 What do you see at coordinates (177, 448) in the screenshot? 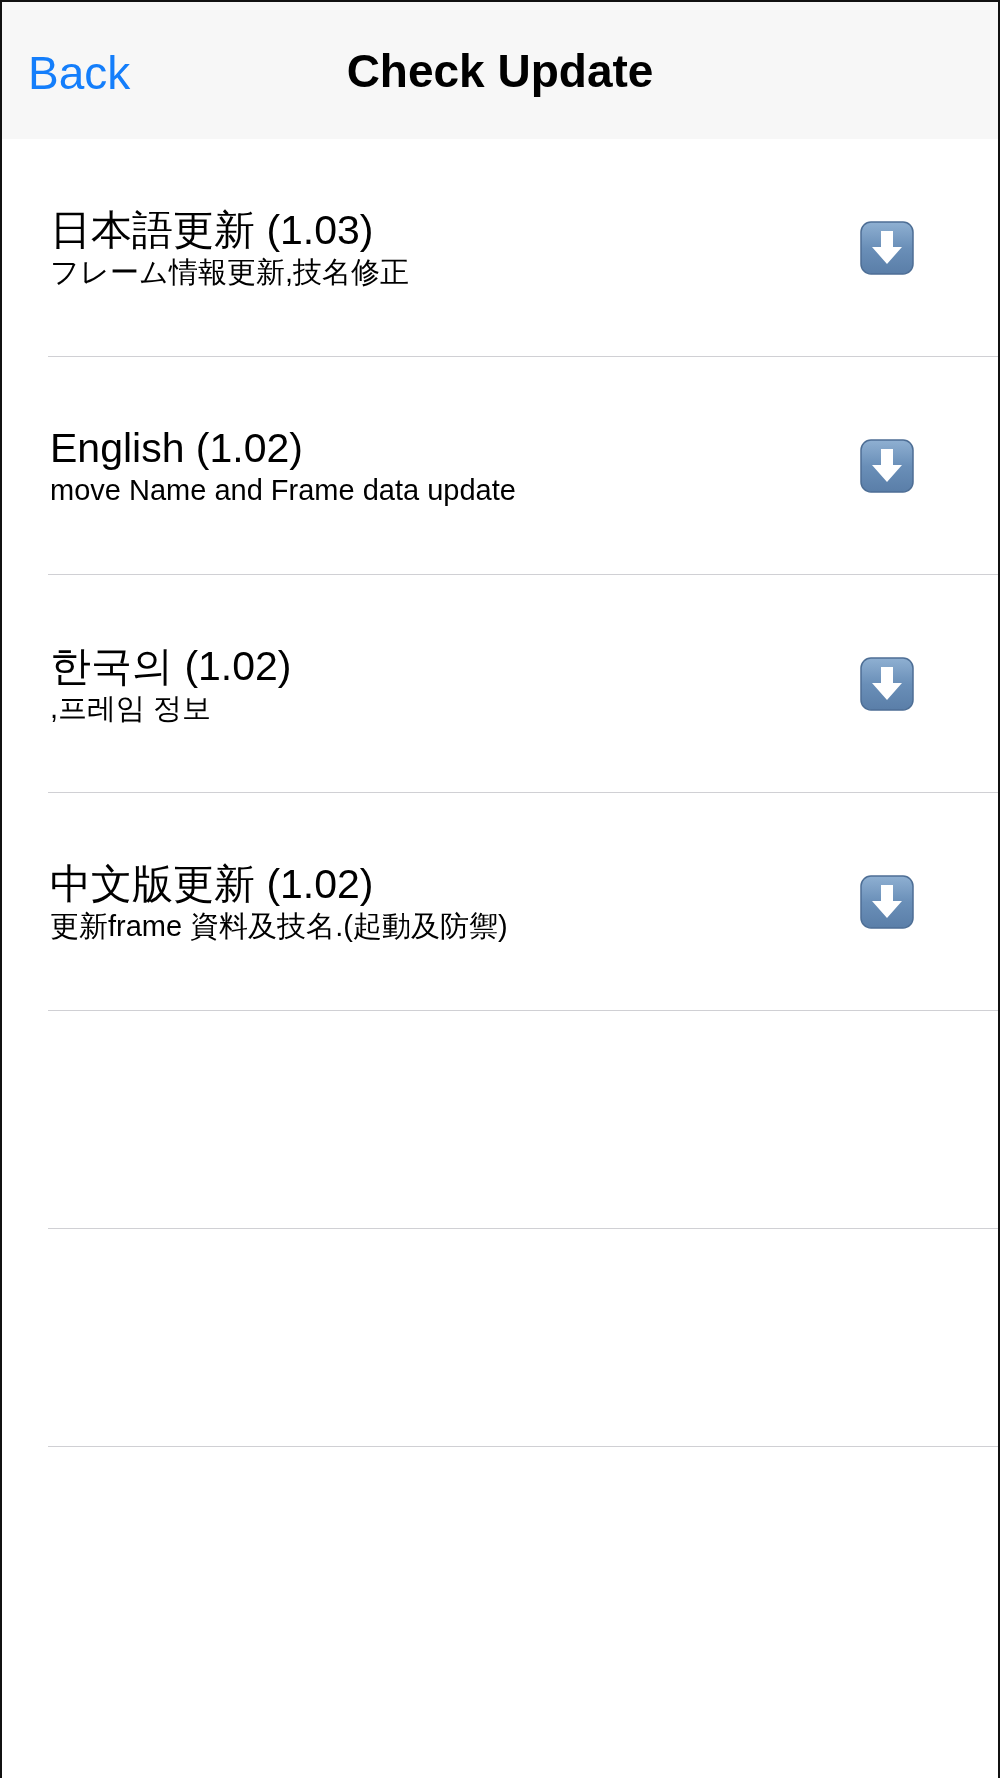
I see `update-title: English (1.02)` at bounding box center [177, 448].